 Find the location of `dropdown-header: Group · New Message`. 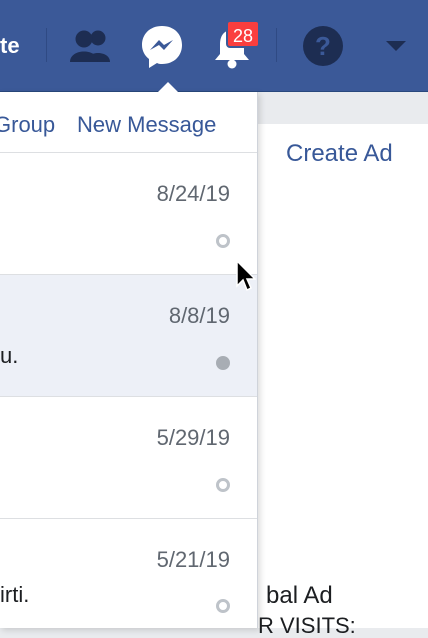

dropdown-header: Group · New Message is located at coordinates (128, 122).